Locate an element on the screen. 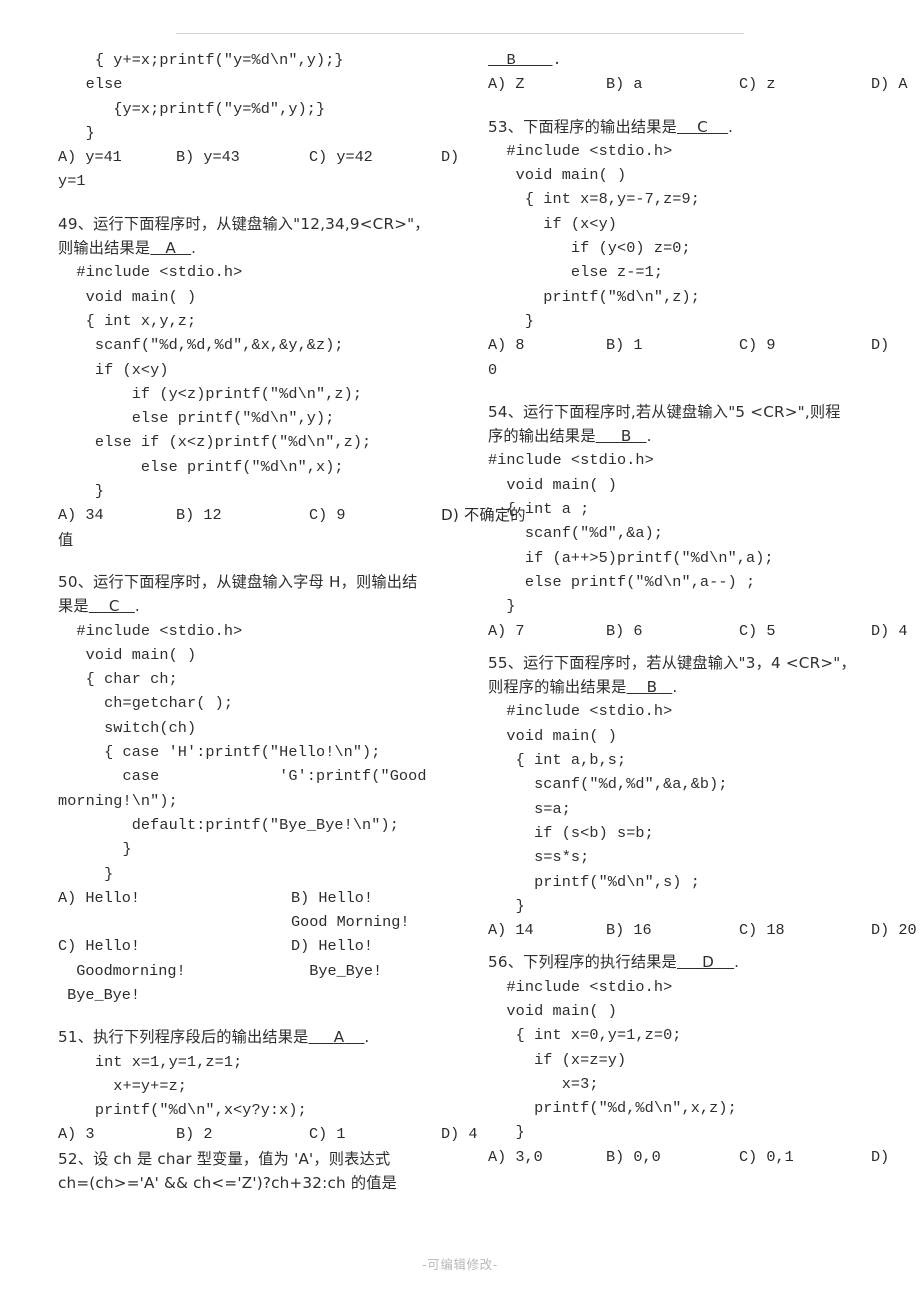 This screenshot has height=1302, width=920. question-49-options: A) 34 B) 12 C) 9 D) 不确定的 is located at coordinates (291, 515).